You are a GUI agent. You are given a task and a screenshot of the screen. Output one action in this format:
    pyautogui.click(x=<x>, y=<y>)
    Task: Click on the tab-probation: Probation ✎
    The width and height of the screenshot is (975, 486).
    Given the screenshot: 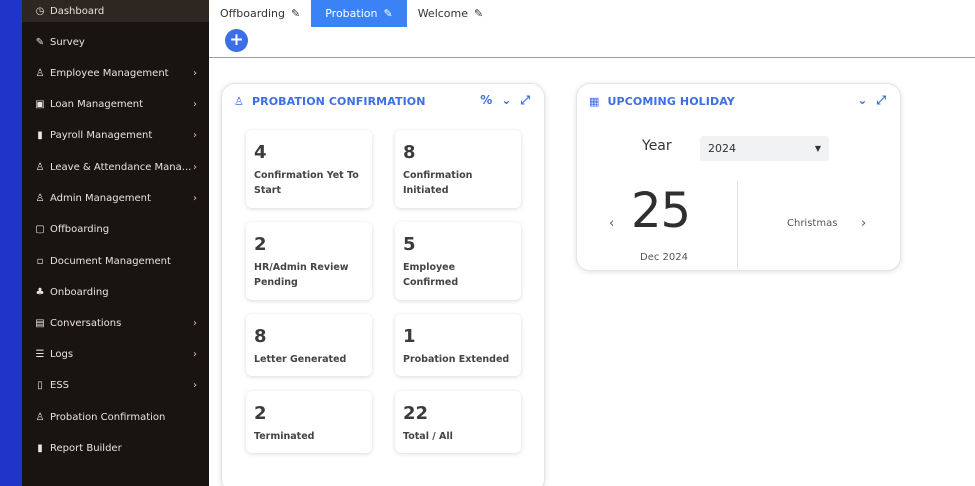 What is the action you would take?
    pyautogui.click(x=359, y=13)
    